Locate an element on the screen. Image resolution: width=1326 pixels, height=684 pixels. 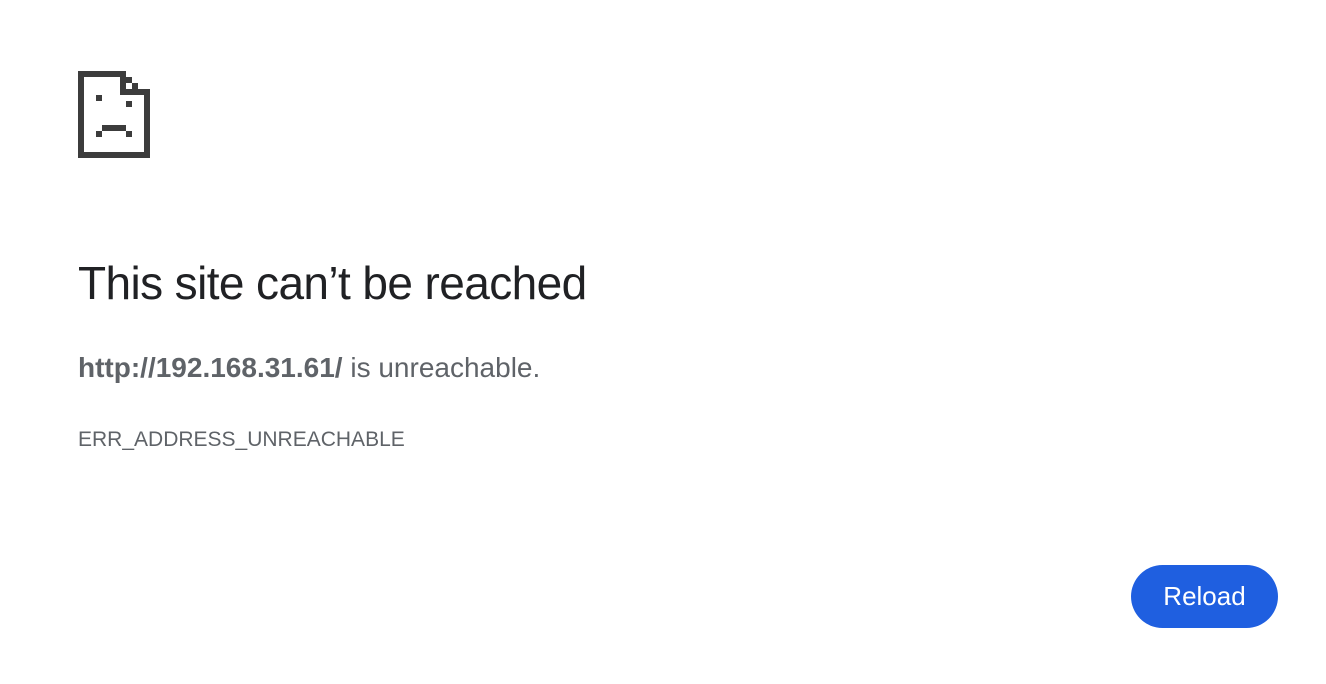
error-summary: http://192.168.31.61/ is unreachable. is located at coordinates (309, 368).